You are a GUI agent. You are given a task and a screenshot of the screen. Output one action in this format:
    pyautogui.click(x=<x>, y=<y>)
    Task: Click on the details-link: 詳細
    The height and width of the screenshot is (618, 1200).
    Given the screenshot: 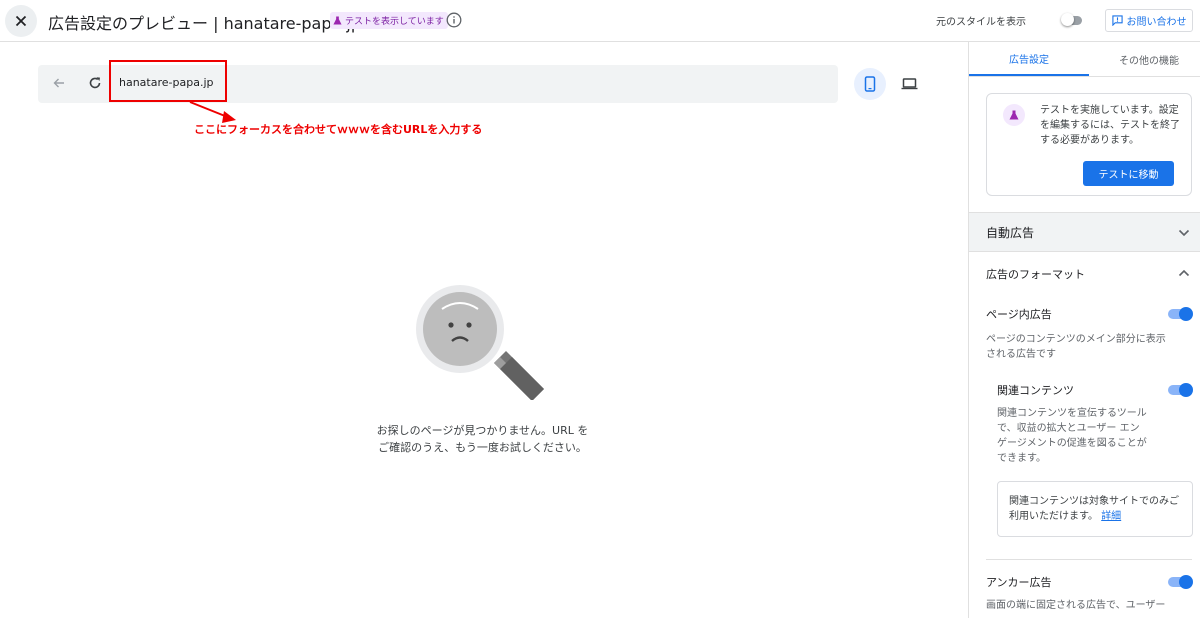 What is the action you would take?
    pyautogui.click(x=1111, y=516)
    